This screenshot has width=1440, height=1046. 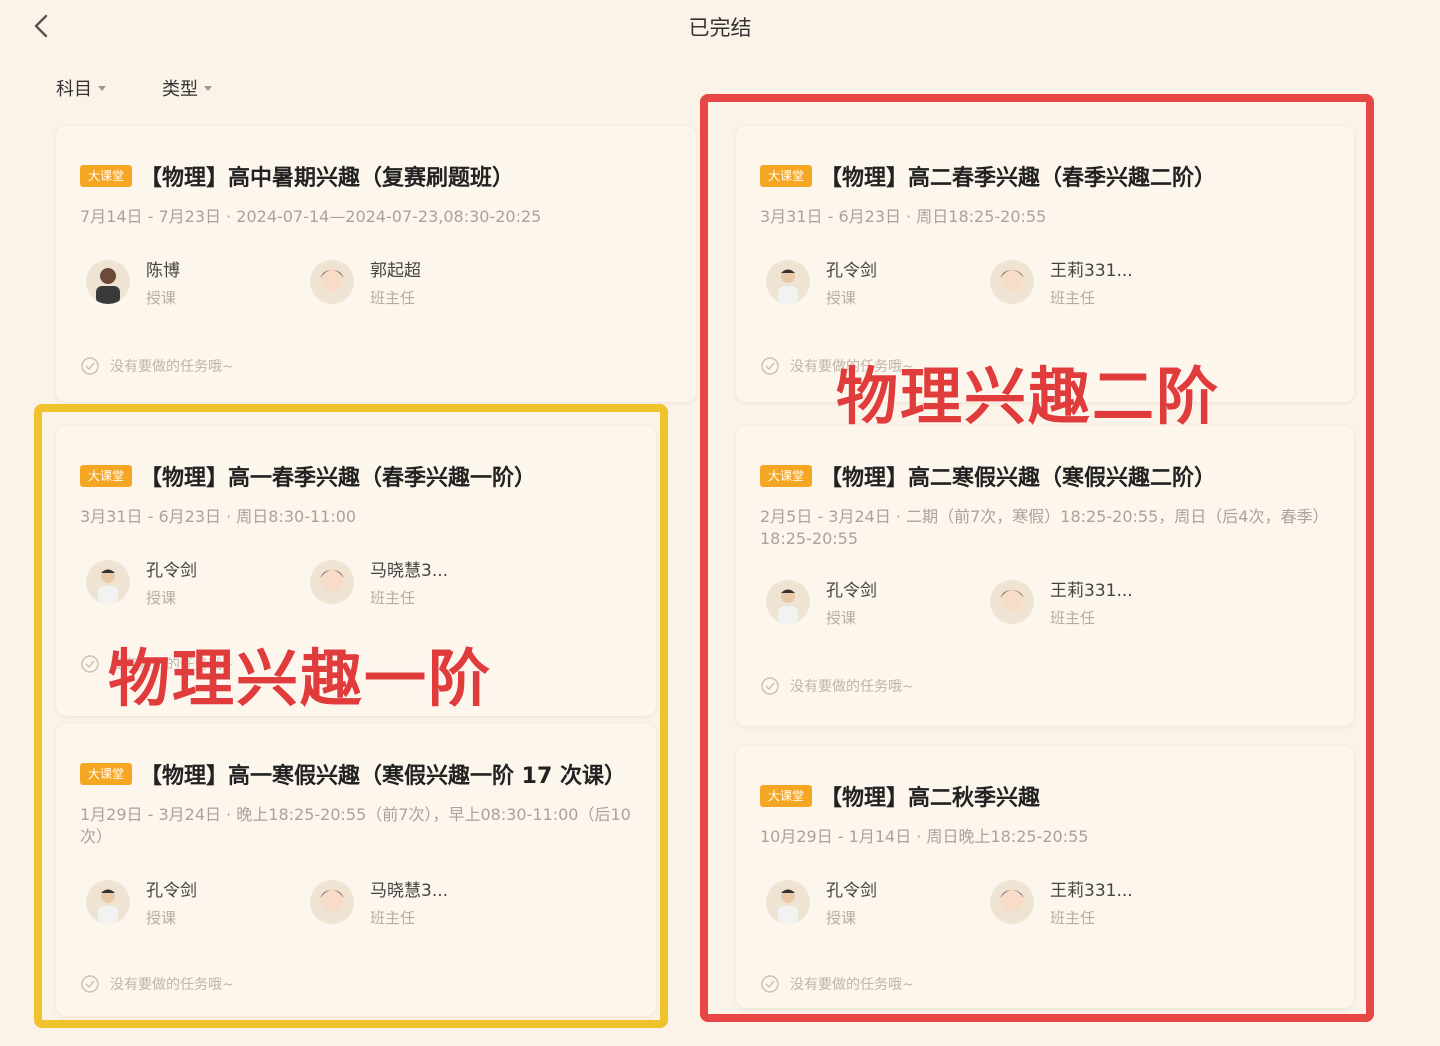 I want to click on course-schedule: 3月31日 - 6月23日 · 周日8:30-11:00, so click(x=218, y=516).